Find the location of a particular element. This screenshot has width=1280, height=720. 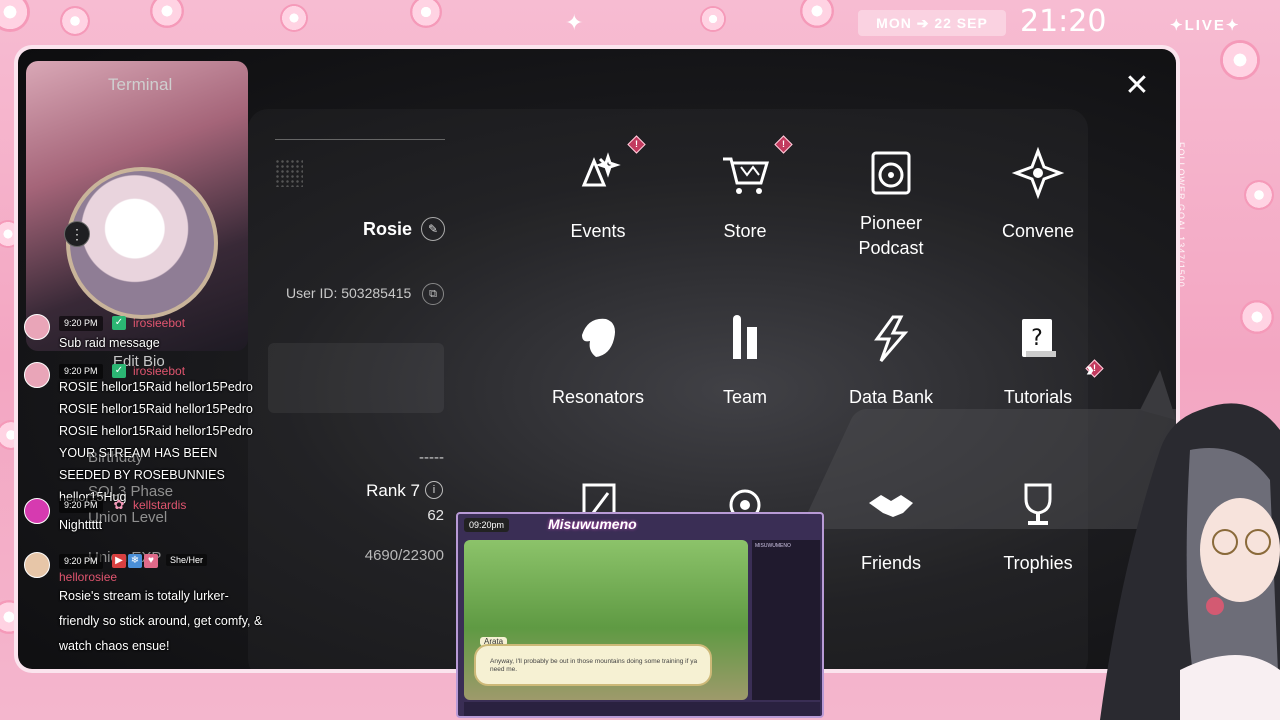

user-id: User ID: 503285415 is located at coordinates (349, 293).